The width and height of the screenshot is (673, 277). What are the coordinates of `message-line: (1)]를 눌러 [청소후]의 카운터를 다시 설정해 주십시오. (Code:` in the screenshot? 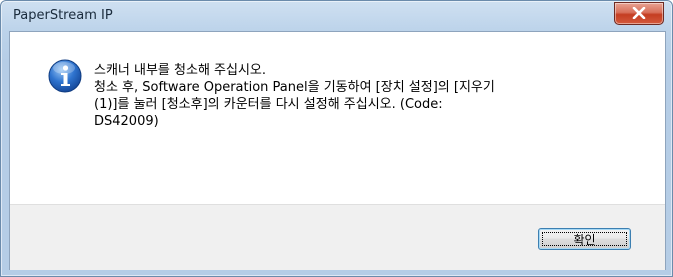 It's located at (268, 104).